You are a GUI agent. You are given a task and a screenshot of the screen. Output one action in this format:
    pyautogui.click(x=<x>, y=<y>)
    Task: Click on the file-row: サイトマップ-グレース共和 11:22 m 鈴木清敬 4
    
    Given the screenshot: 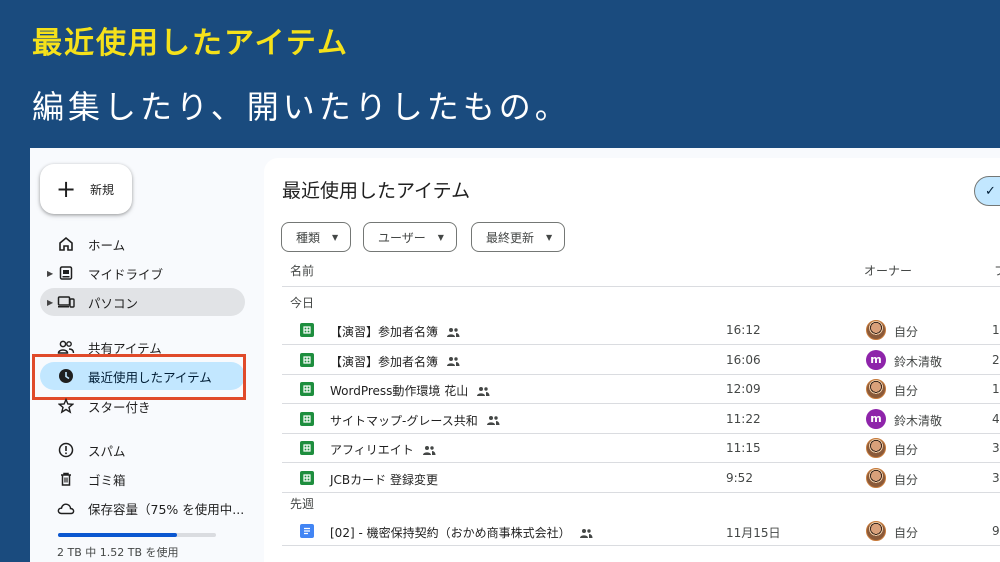 What is the action you would take?
    pyautogui.click(x=641, y=419)
    